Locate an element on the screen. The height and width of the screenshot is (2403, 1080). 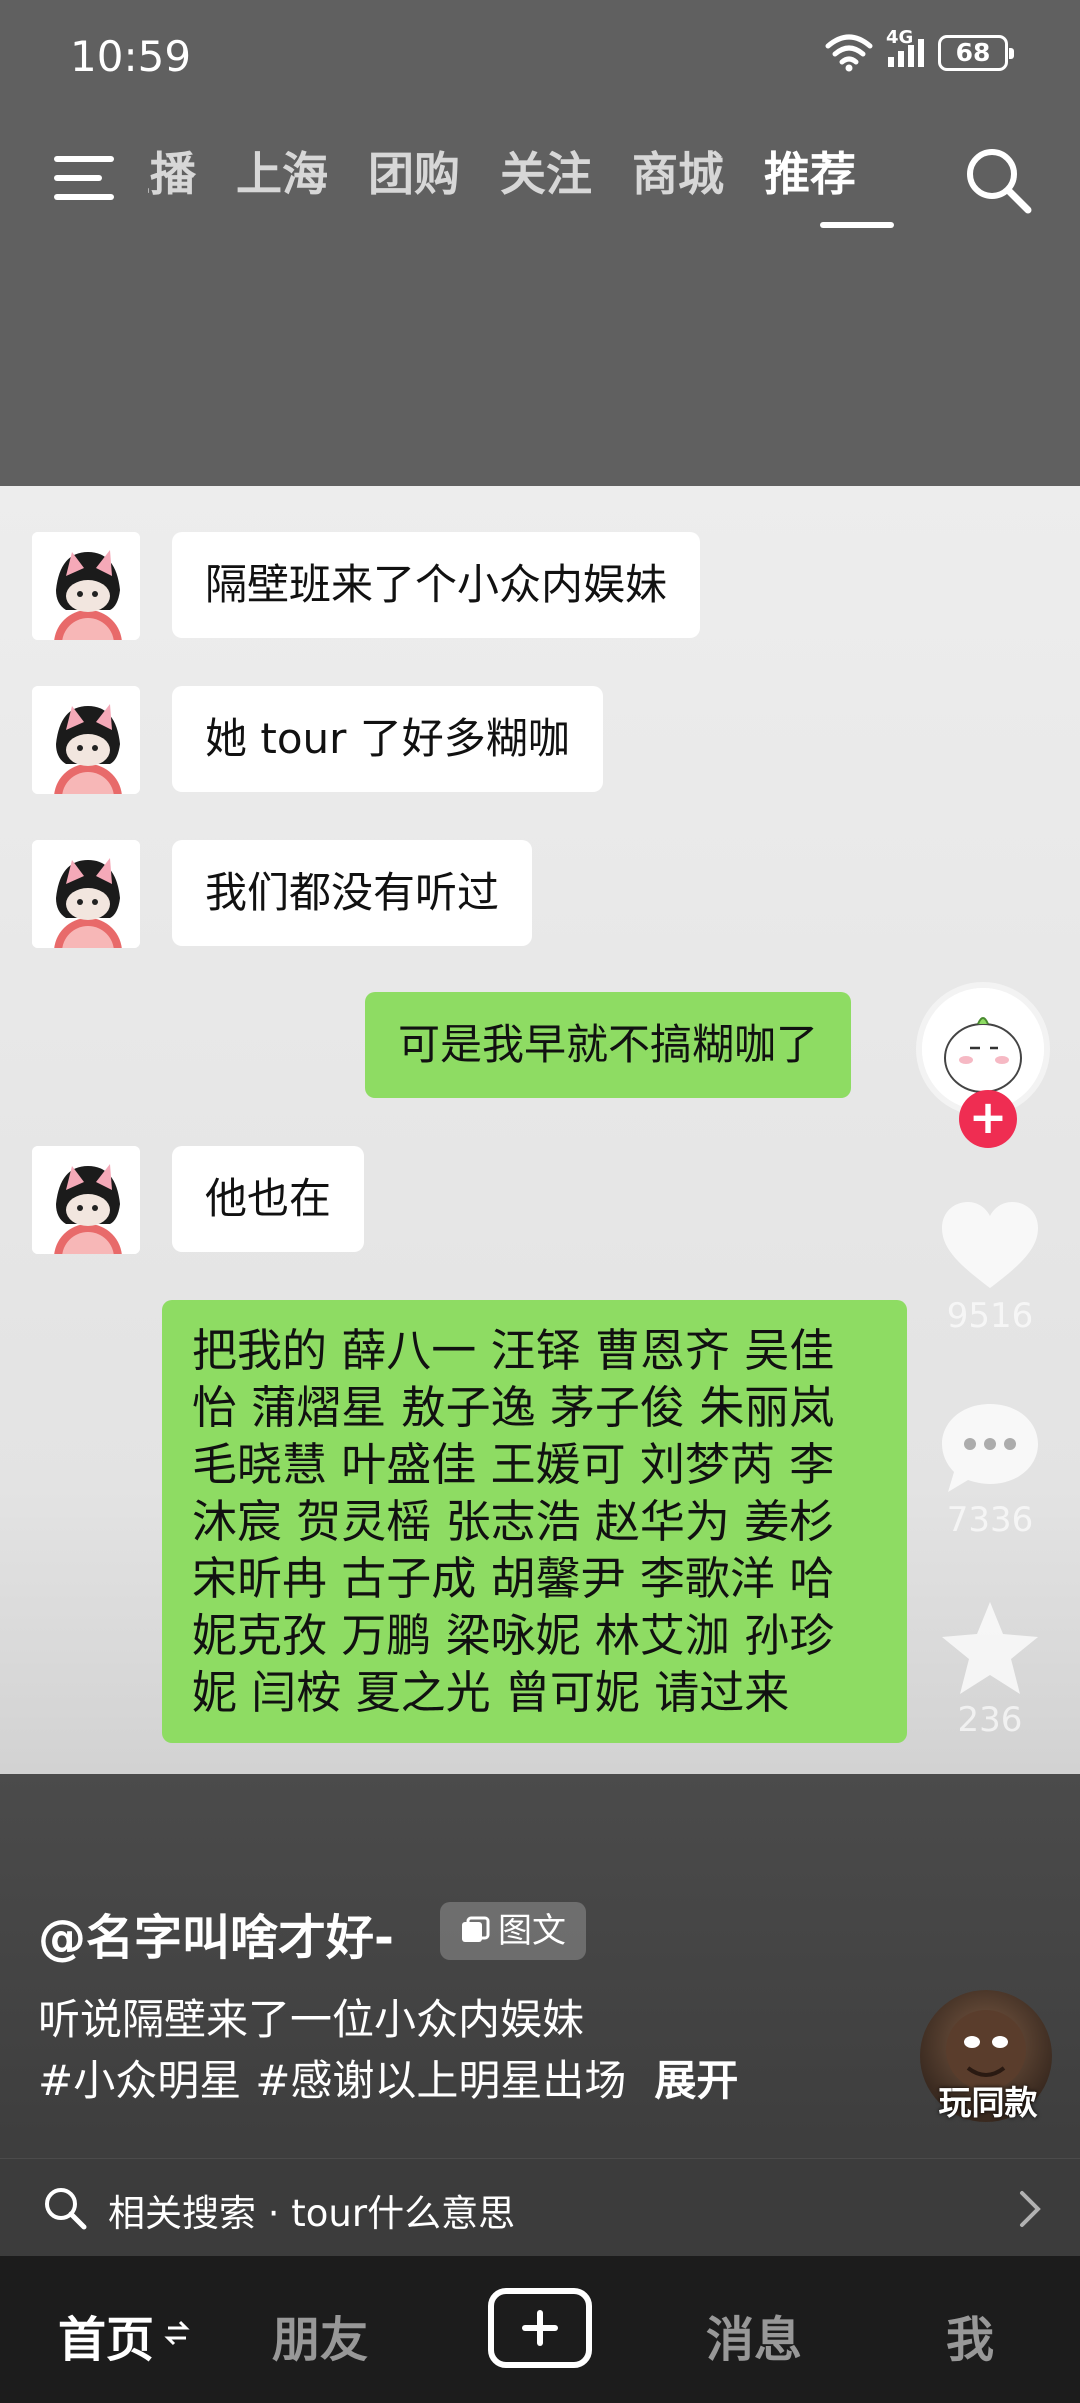
heart-icon is located at coordinates (990, 1245).